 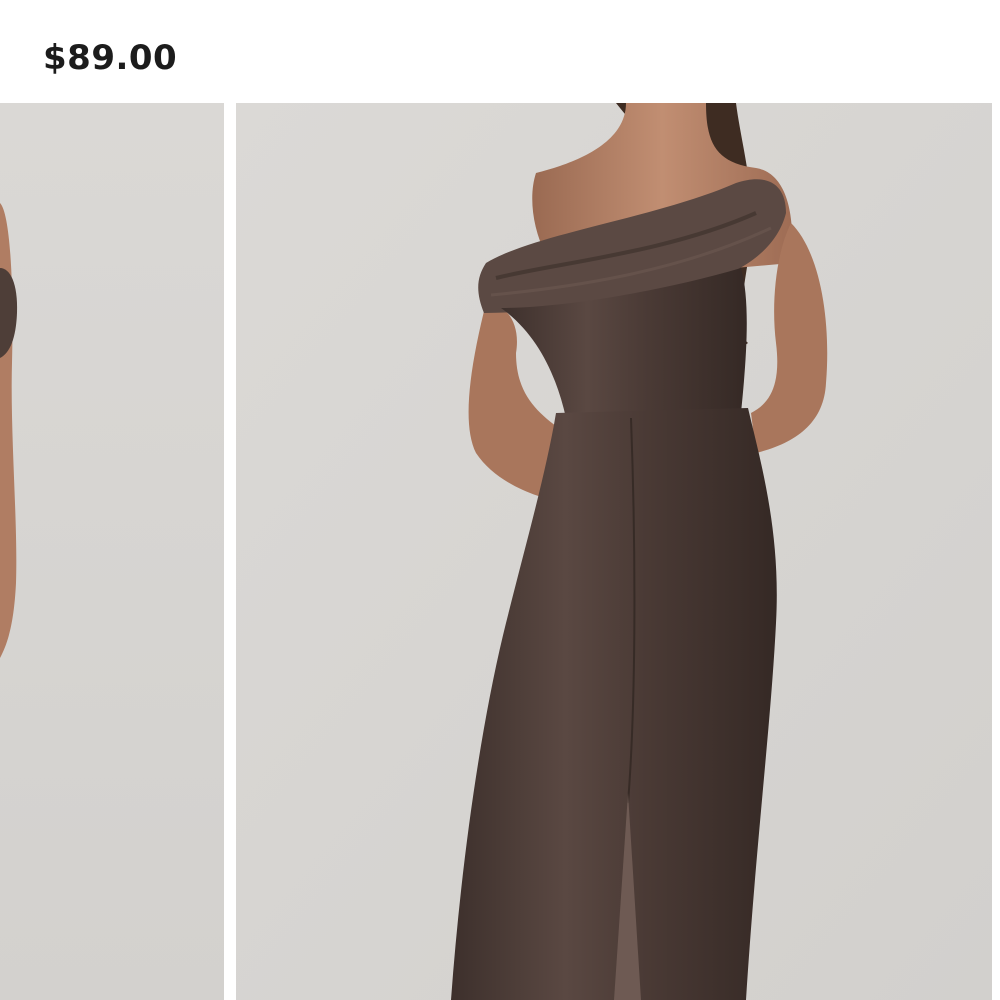 I want to click on product-price: $89.00, so click(x=110, y=58).